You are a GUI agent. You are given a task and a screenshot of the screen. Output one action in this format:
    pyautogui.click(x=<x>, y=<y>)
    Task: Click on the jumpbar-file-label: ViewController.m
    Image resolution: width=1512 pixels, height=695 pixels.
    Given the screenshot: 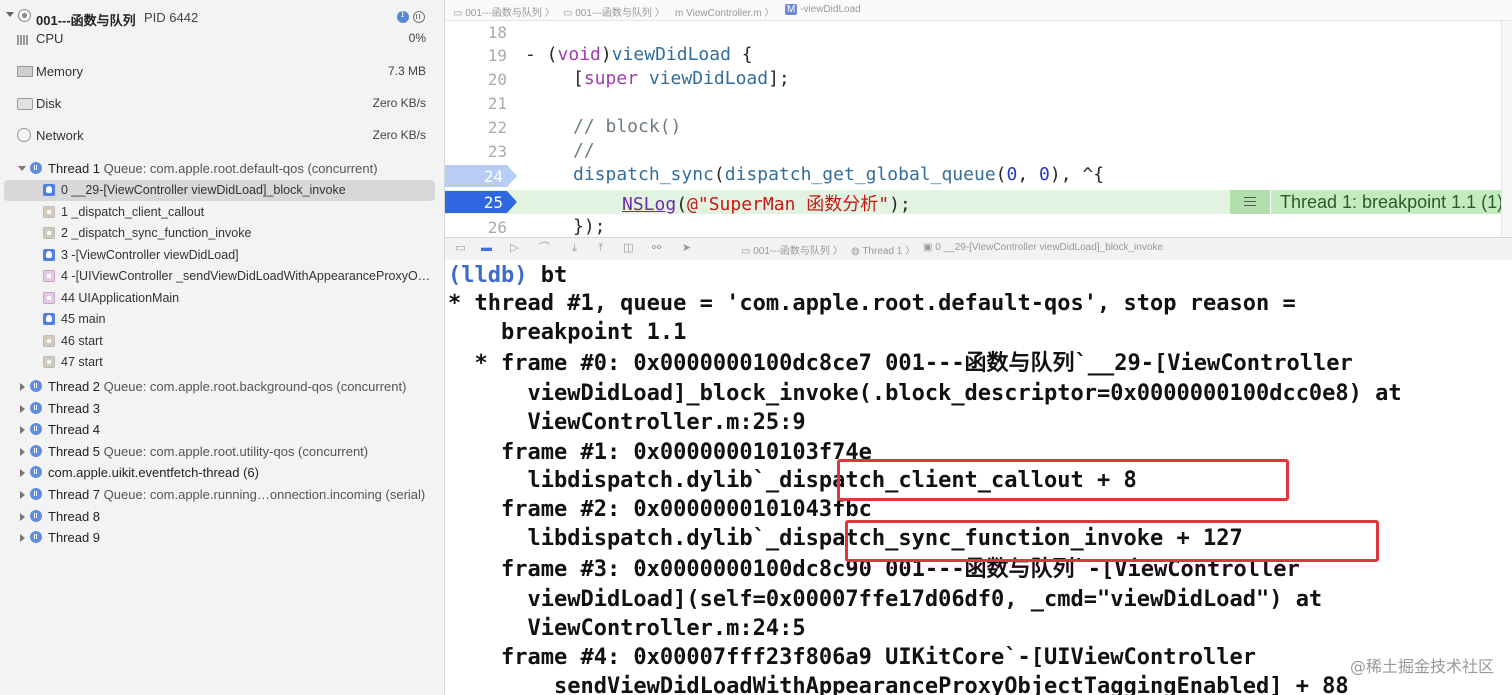 What is the action you would take?
    pyautogui.click(x=724, y=13)
    